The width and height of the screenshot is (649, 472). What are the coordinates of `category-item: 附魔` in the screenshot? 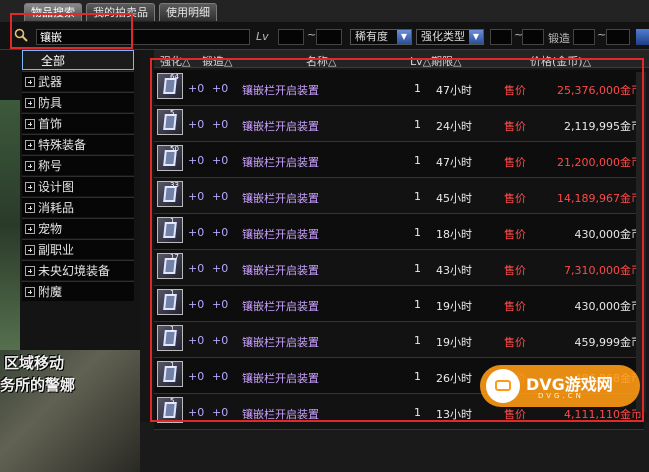 It's located at (78, 291).